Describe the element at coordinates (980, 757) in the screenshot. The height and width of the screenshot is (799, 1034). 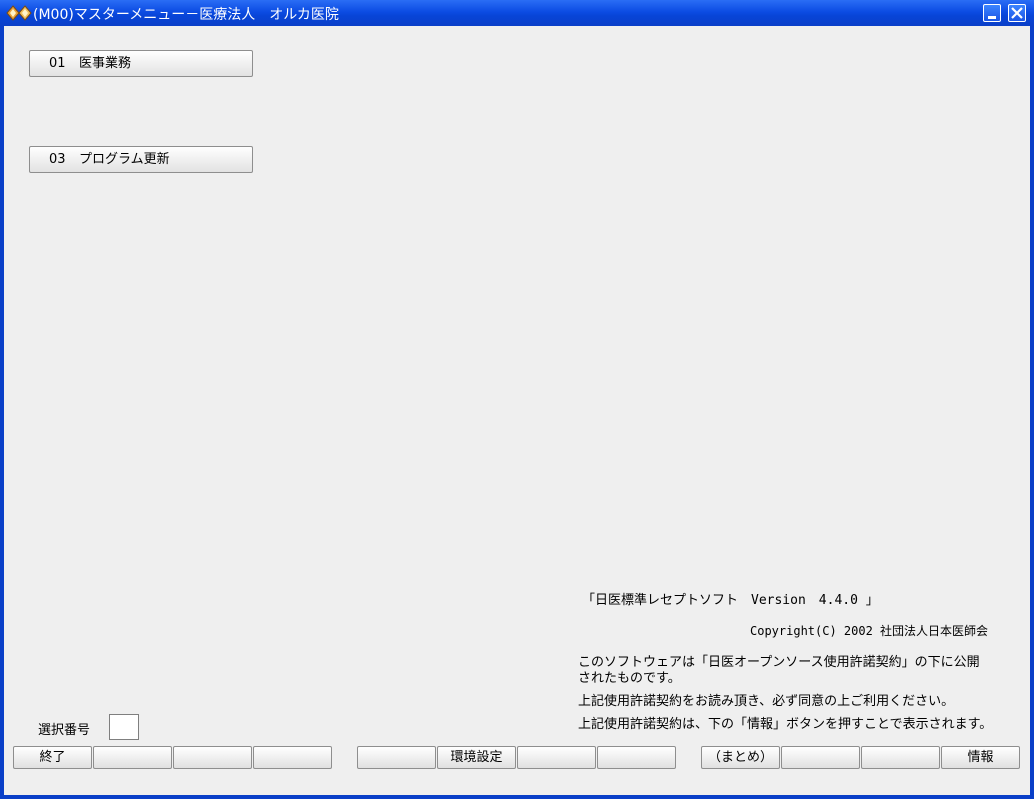
I see `fkey-12-info-button: 情報` at that location.